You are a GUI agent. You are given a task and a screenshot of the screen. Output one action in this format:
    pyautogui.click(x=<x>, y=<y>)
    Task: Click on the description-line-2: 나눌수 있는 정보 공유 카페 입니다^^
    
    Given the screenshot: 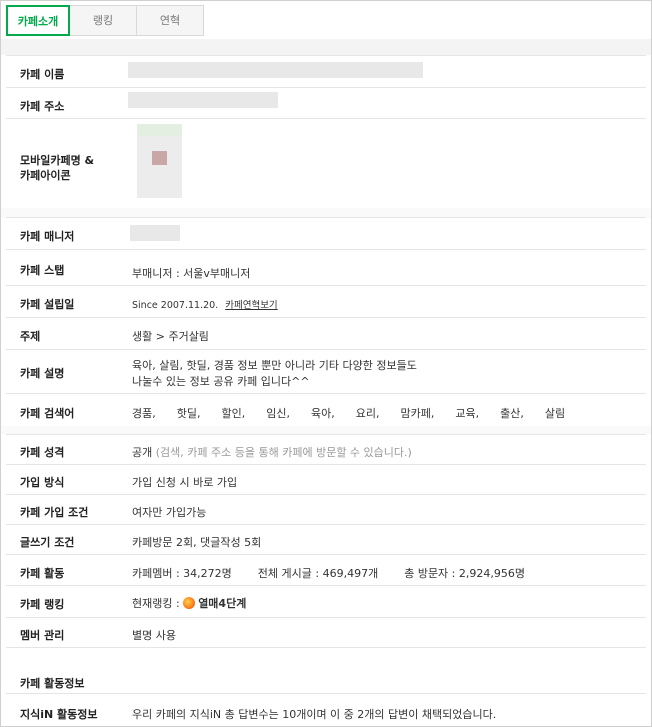 What is the action you would take?
    pyautogui.click(x=221, y=381)
    